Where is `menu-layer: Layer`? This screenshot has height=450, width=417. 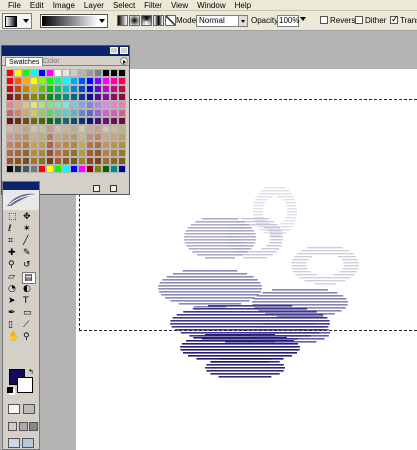 menu-layer: Layer is located at coordinates (94, 5).